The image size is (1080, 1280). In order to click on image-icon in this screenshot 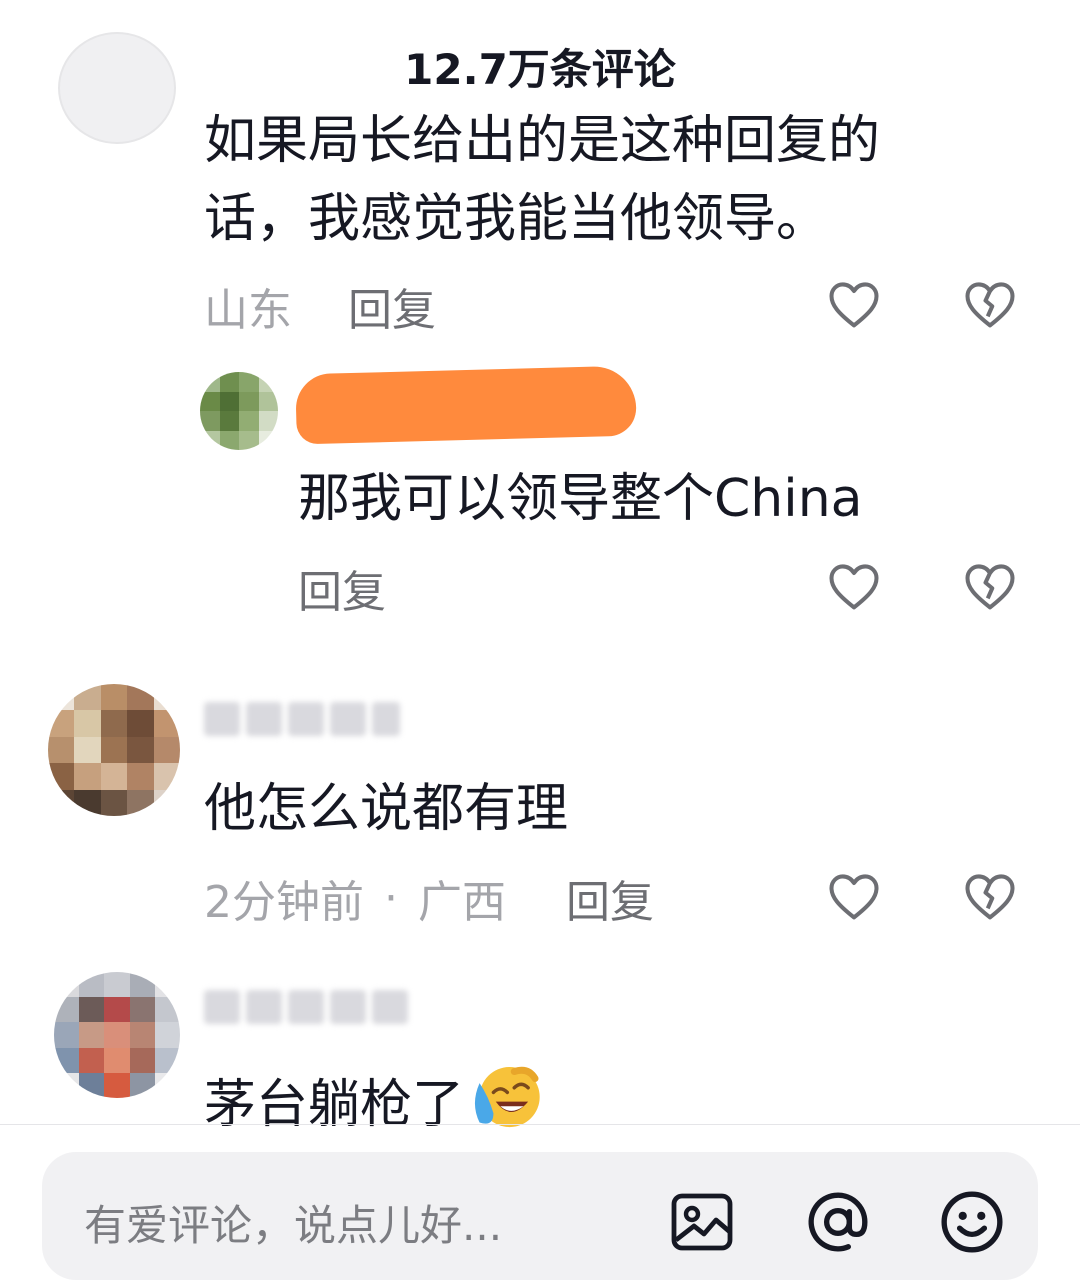, I will do `click(702, 1222)`.